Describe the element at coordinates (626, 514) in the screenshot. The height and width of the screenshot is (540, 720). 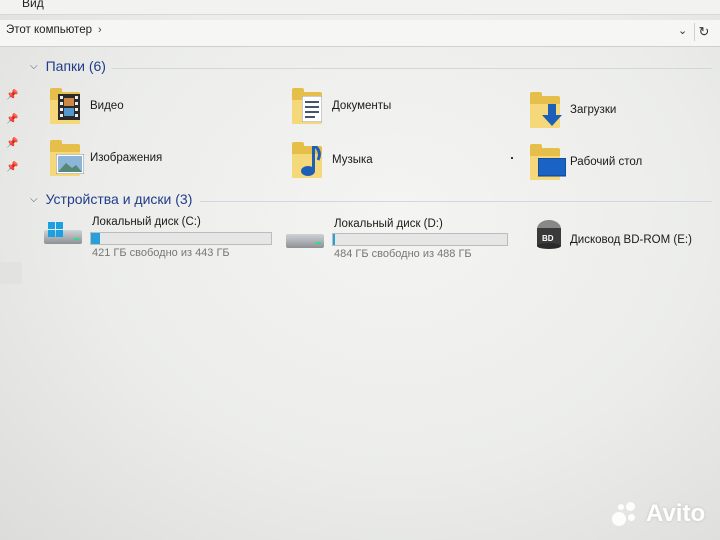
I see `avito-logo-icon` at that location.